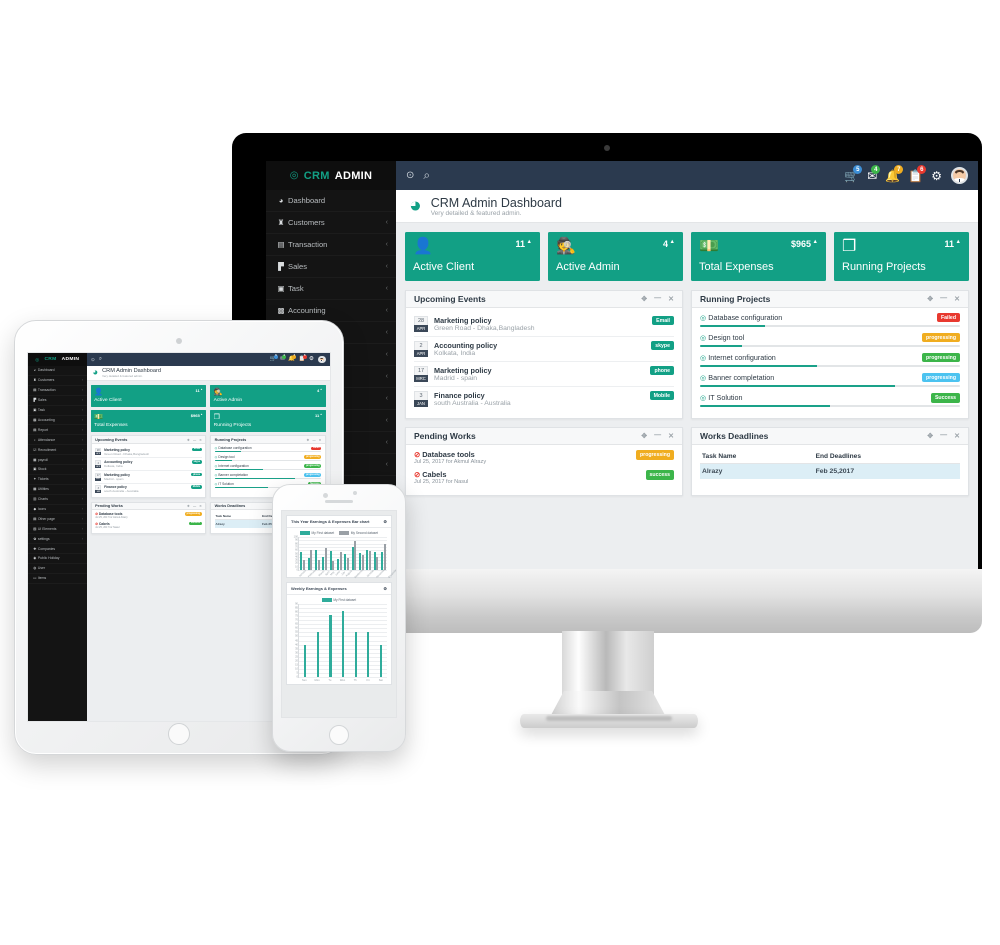  What do you see at coordinates (57, 430) in the screenshot?
I see `sidebar-item-report: ▤Report‹` at bounding box center [57, 430].